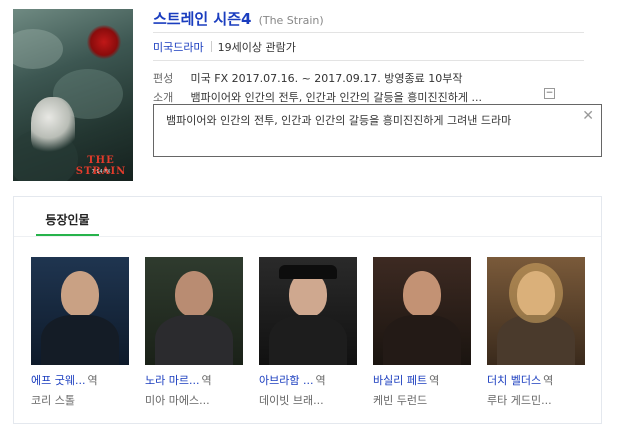 The width and height of the screenshot is (618, 426). What do you see at coordinates (400, 380) in the screenshot?
I see `role-name-link: 바실리 페트` at bounding box center [400, 380].